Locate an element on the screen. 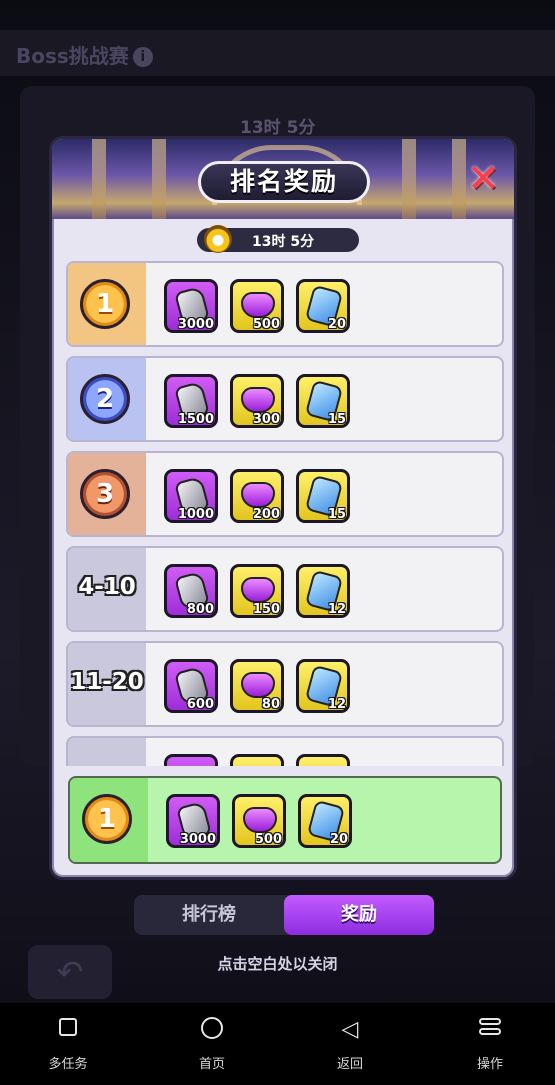  stopwatch-icon is located at coordinates (218, 239).